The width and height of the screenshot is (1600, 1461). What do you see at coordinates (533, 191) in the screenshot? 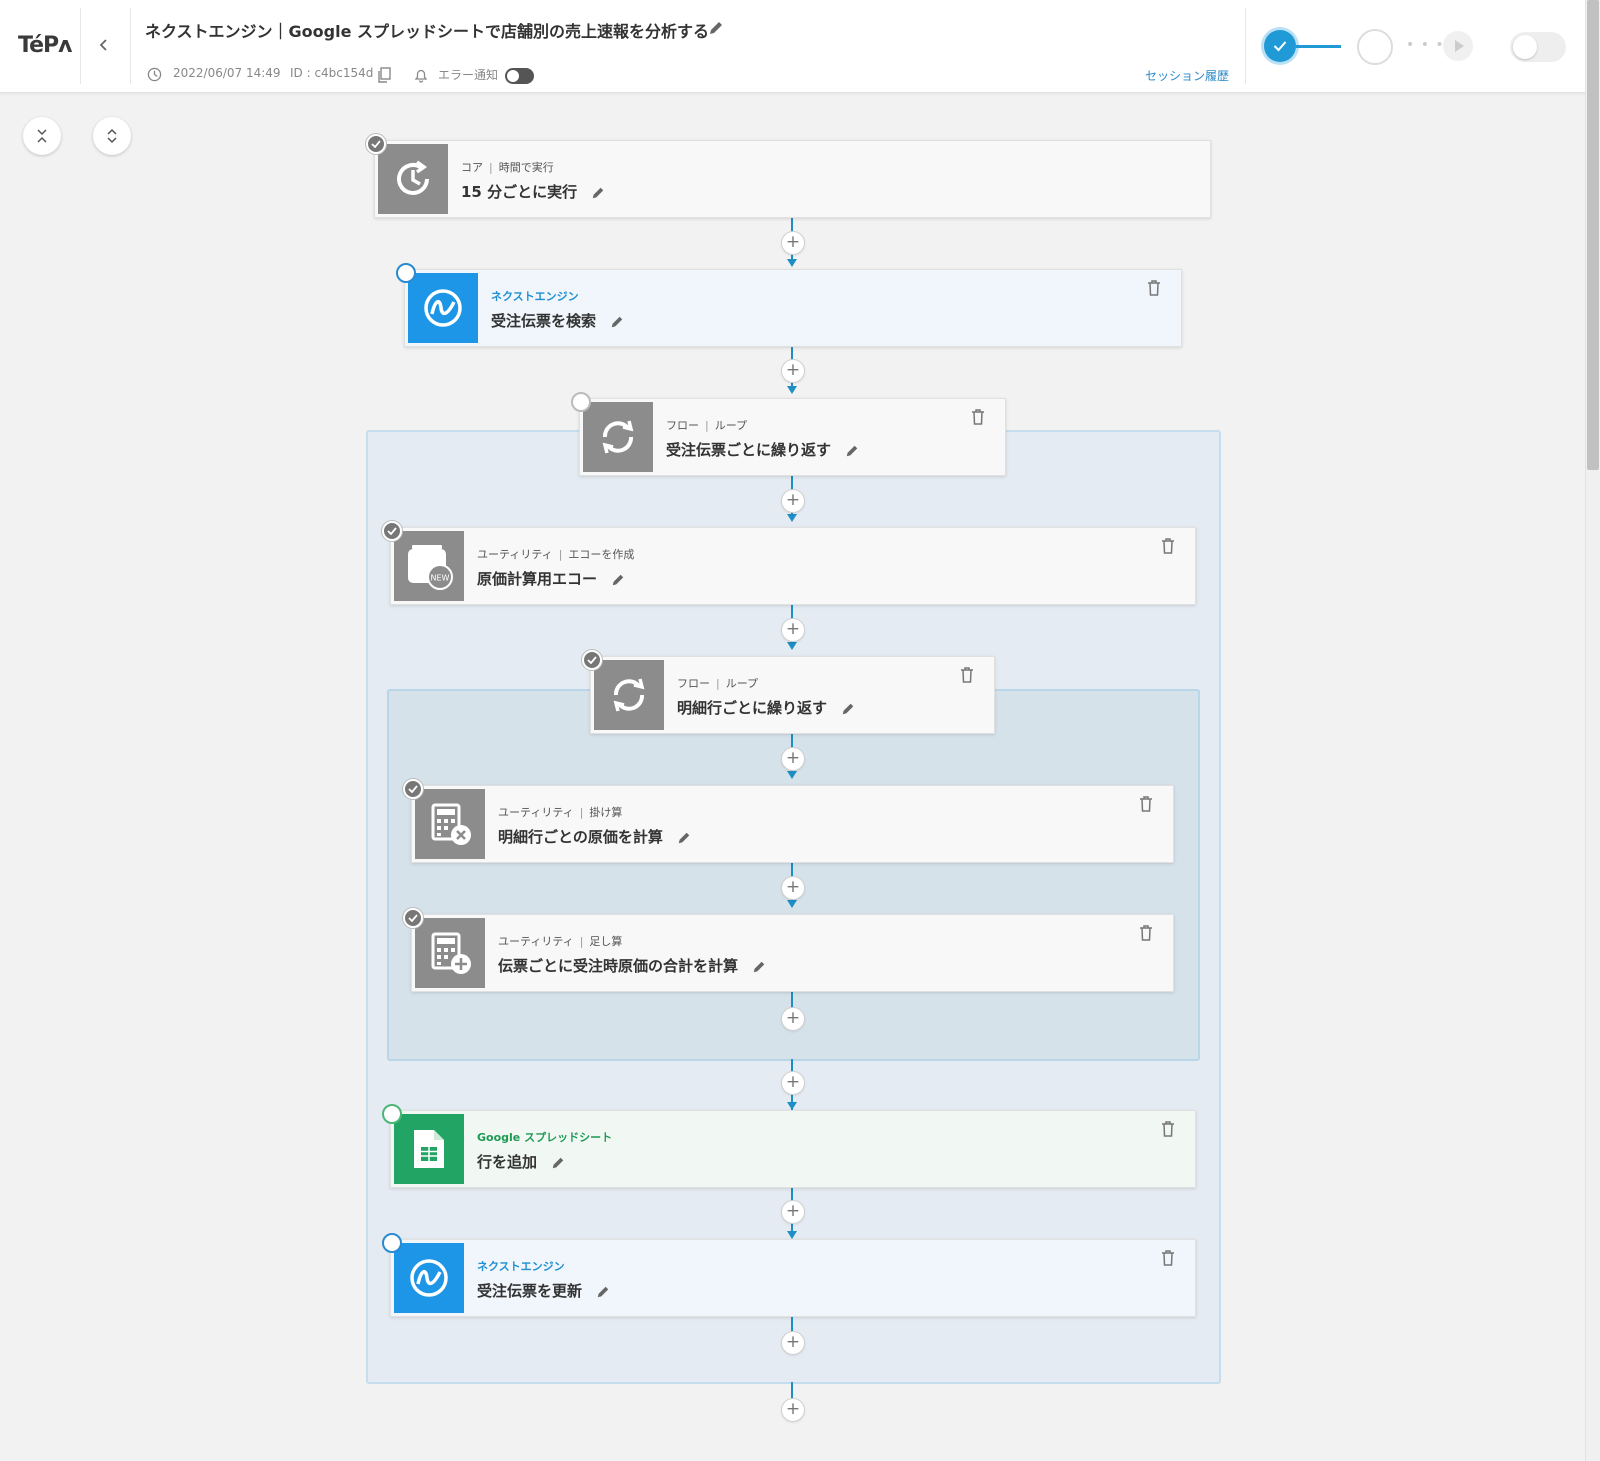
I see `step-name: 15 分ごとに実行` at bounding box center [533, 191].